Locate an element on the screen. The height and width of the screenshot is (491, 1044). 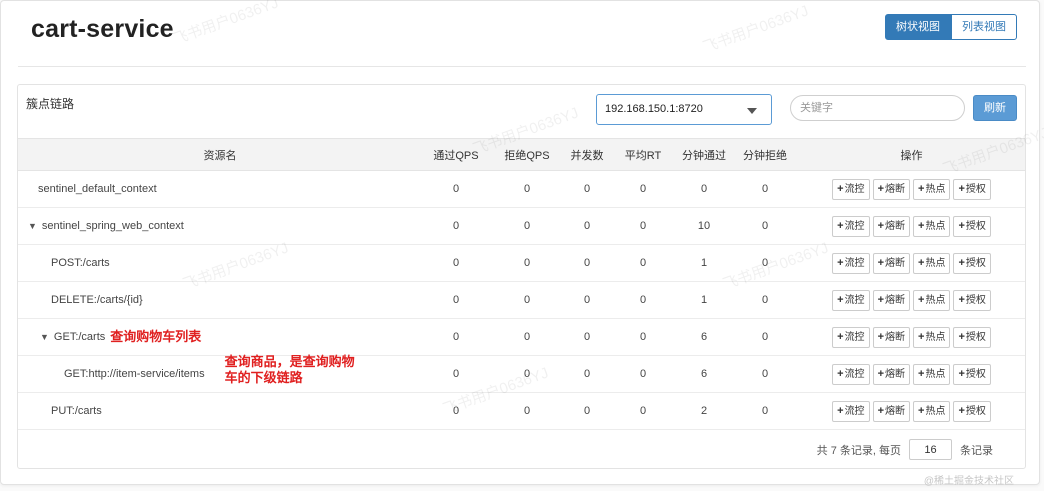
table-row: DELETE:/carts/{id} 0 0 0 0 1 0 +流控 +熔断 +热点 +授权 is located at coordinates (521, 300).